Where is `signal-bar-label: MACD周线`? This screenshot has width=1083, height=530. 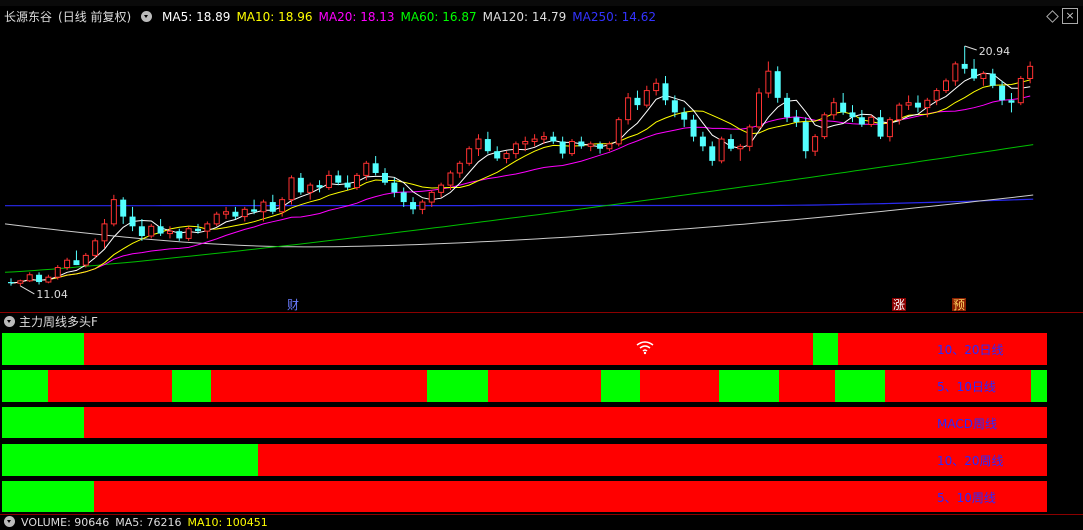
signal-bar-label: MACD周线 is located at coordinates (967, 423).